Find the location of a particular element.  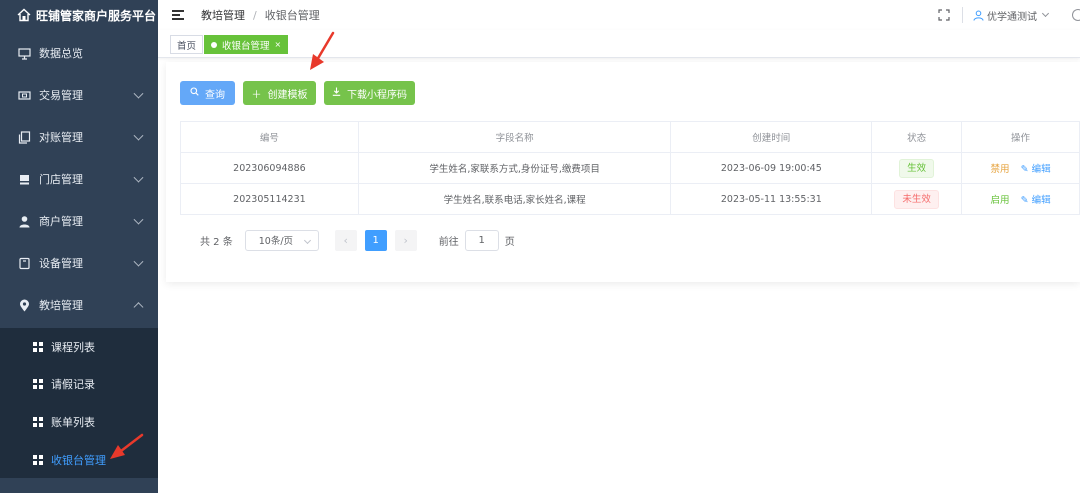

chevron-left-icon: ‹ is located at coordinates (345, 240).